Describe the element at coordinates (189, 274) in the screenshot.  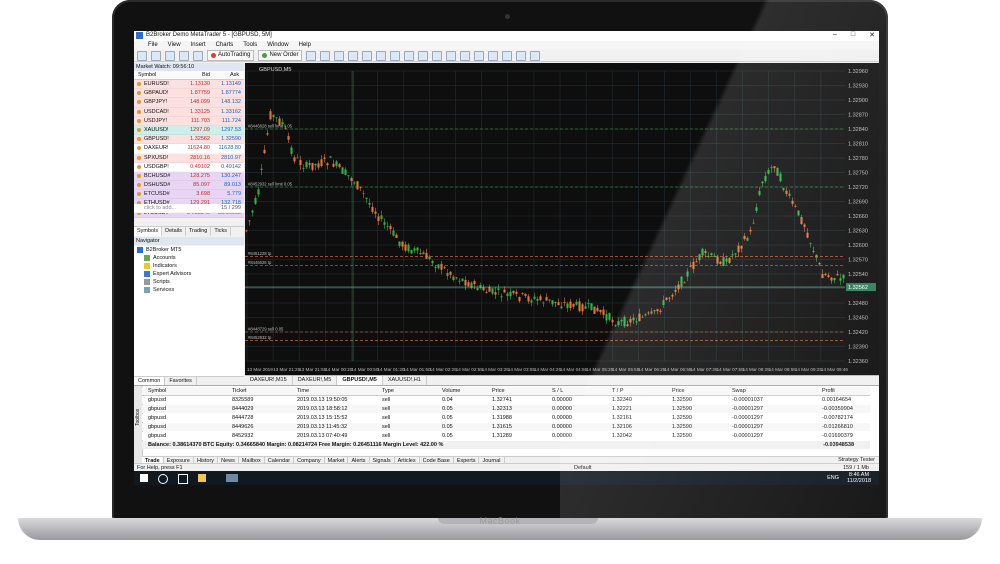
I see `nav-experts: Expert Advisors` at that location.